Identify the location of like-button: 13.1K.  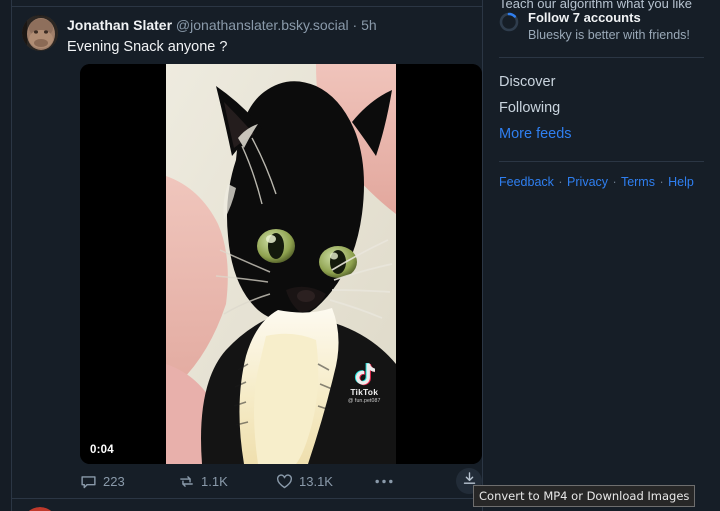
(325, 481).